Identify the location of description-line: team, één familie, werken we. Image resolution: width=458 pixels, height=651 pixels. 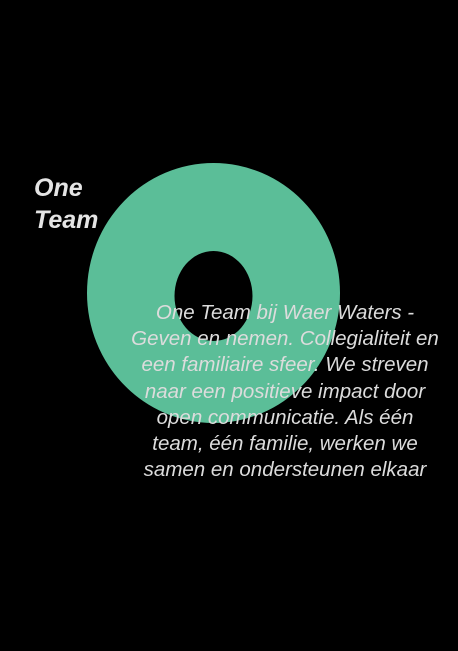
(285, 444).